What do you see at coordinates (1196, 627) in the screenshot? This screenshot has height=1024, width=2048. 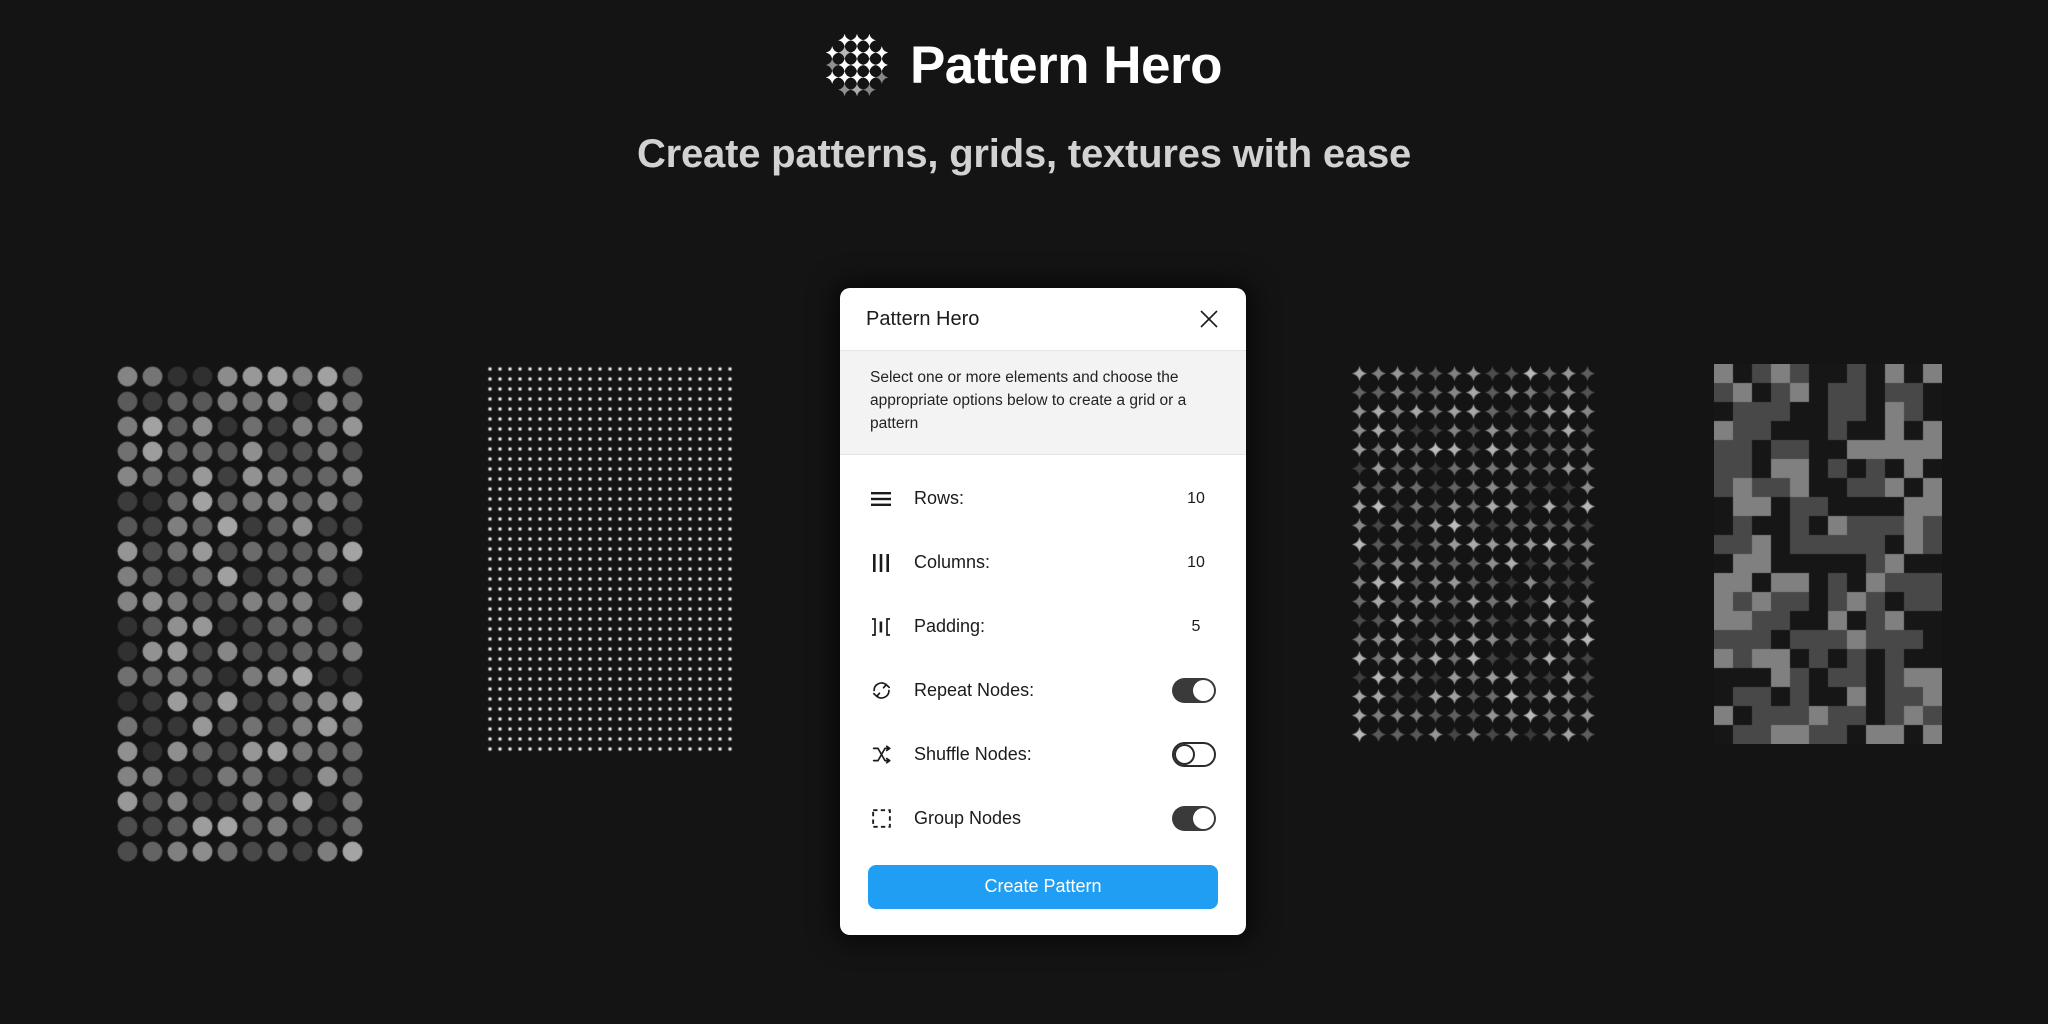 I see `option-value: 5` at bounding box center [1196, 627].